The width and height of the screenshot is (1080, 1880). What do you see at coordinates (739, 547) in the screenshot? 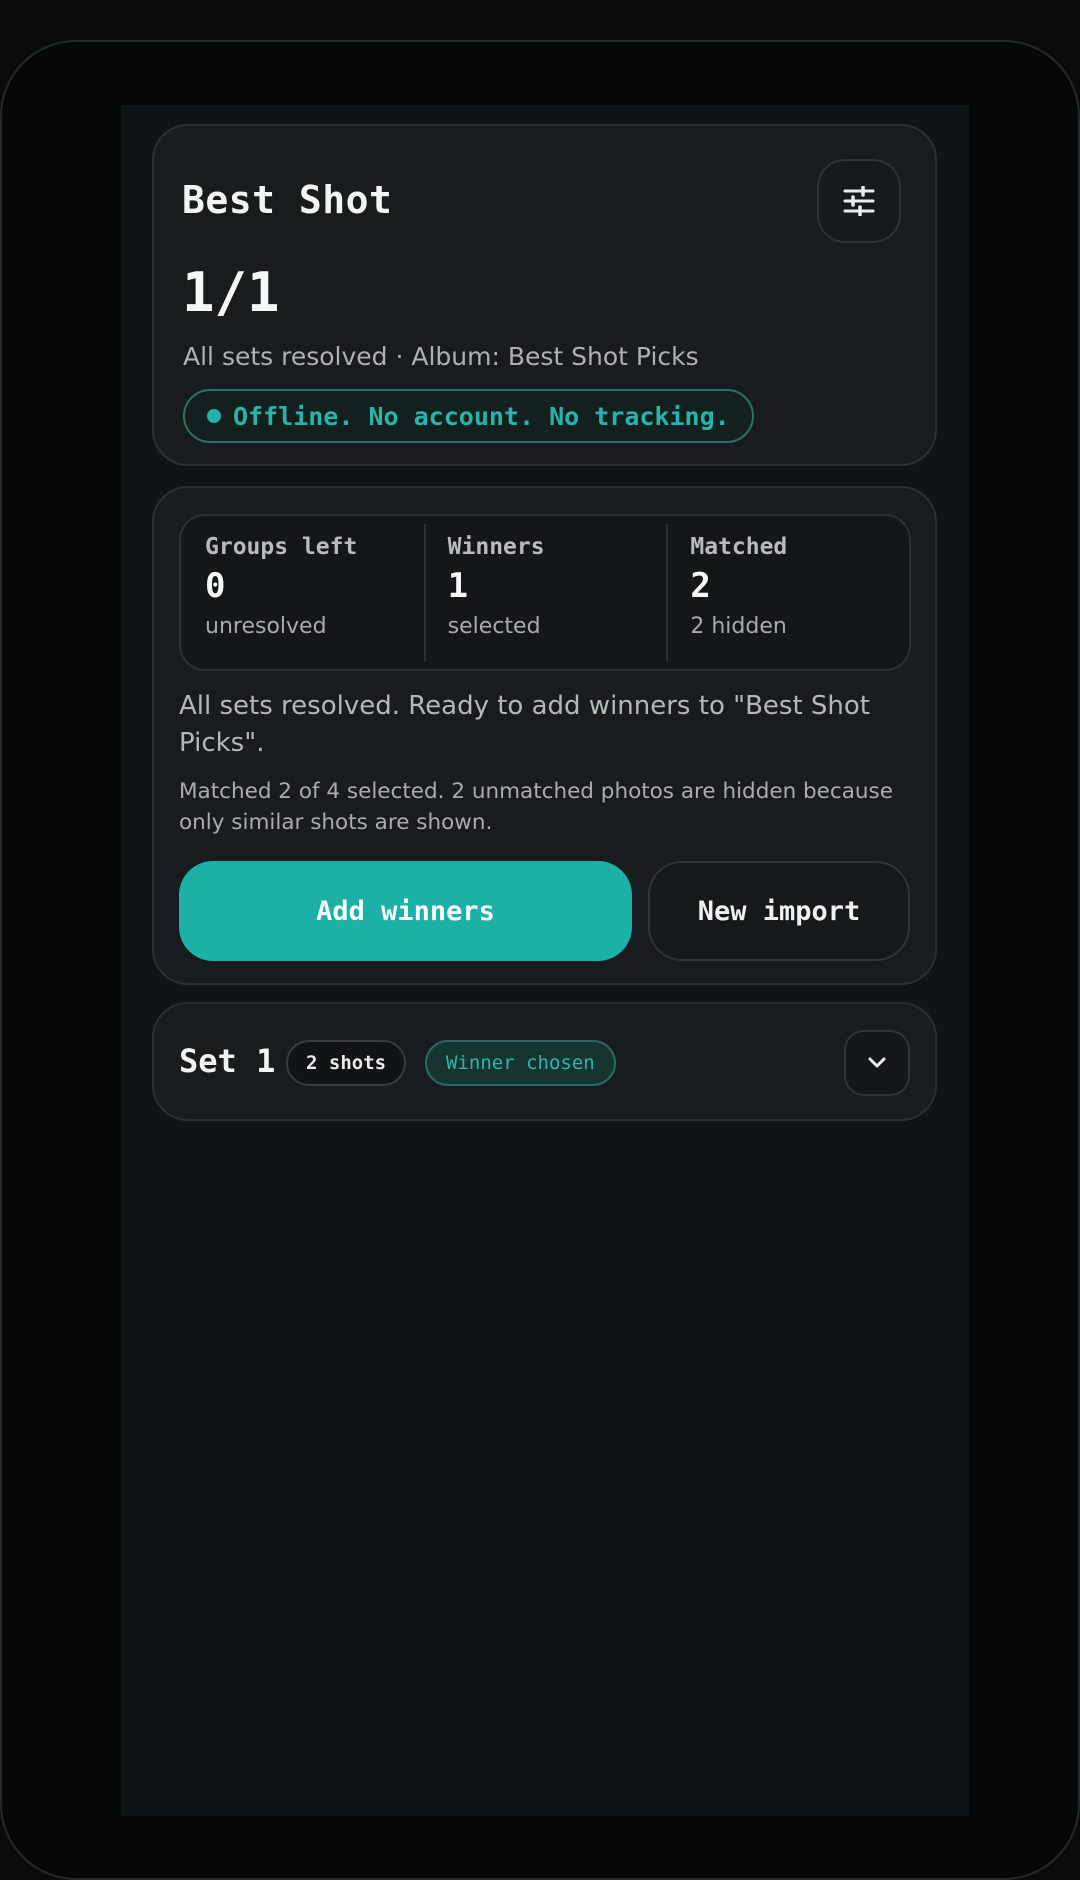
I see `stat-label: Matched` at bounding box center [739, 547].